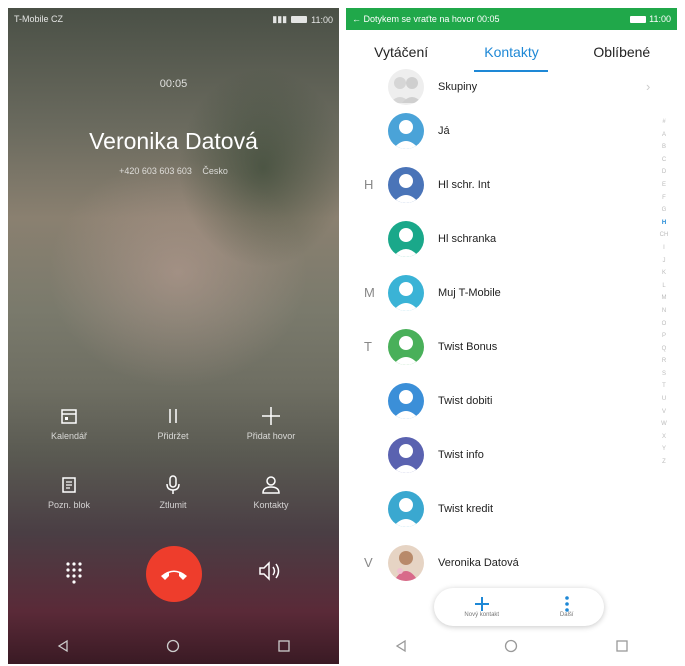 The width and height of the screenshot is (685, 666). What do you see at coordinates (481, 607) in the screenshot?
I see `new-contact-button: Nový kontakt` at bounding box center [481, 607].